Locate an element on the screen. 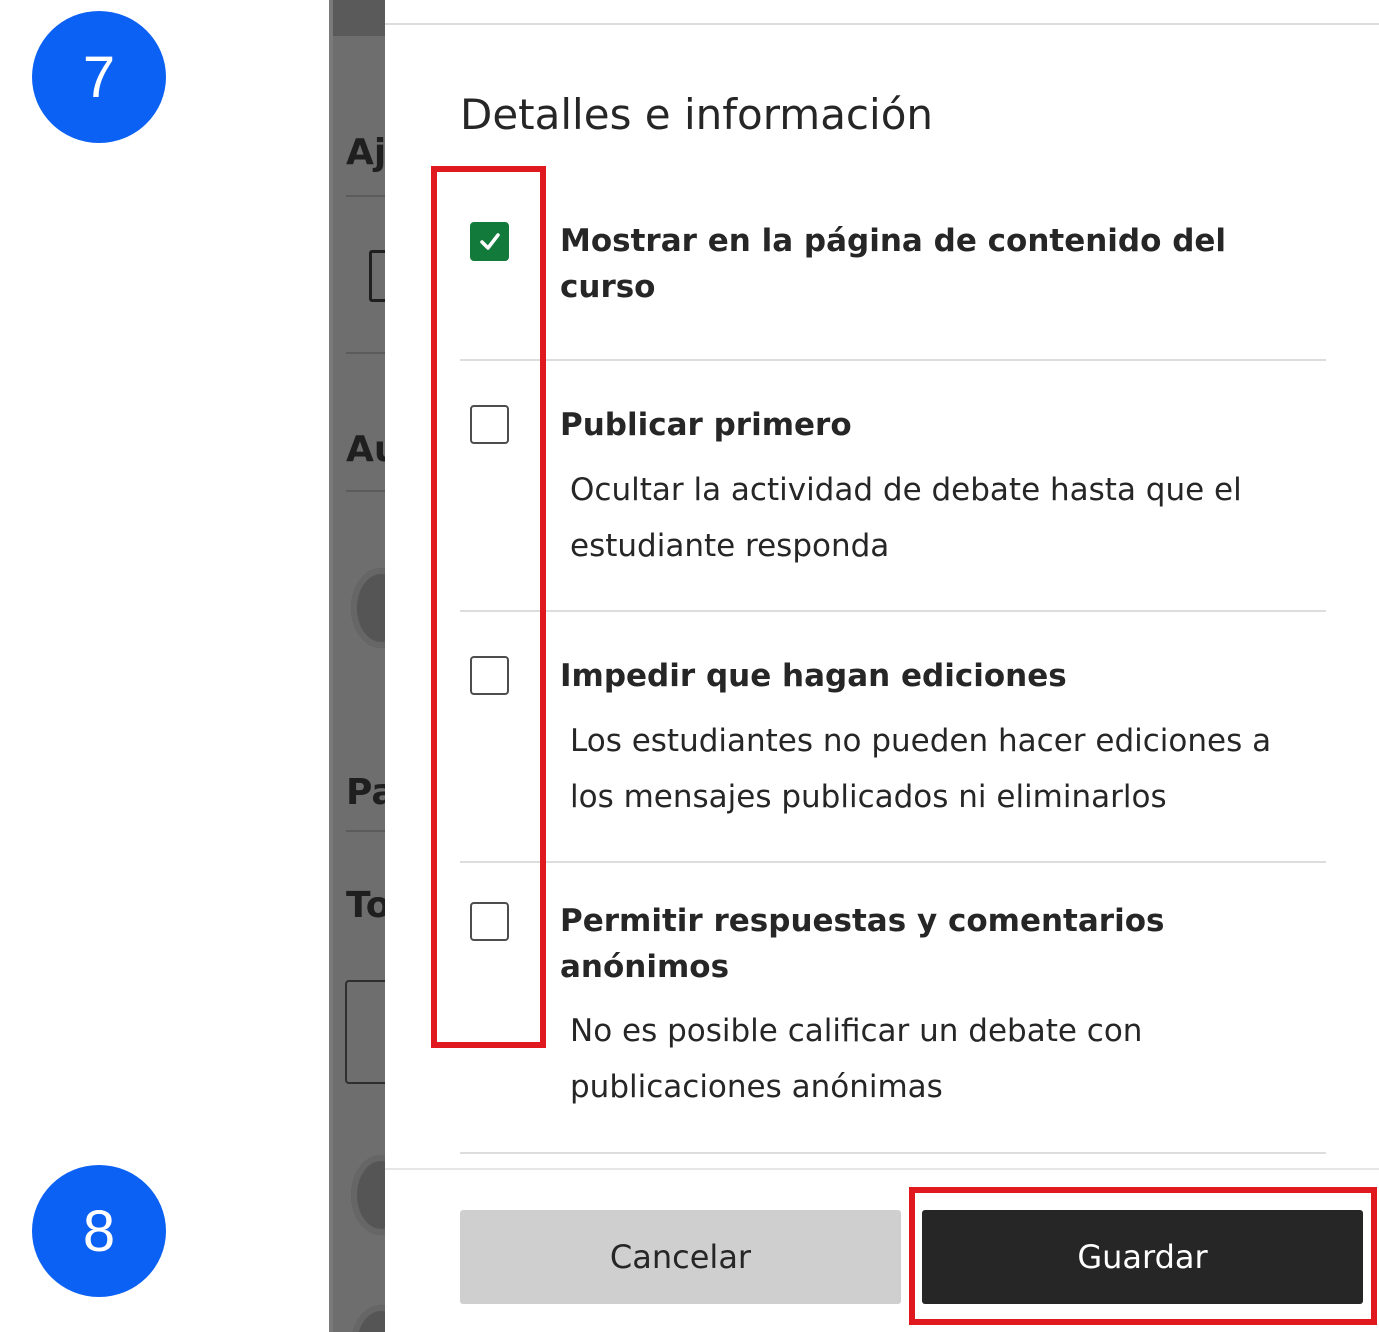 The width and height of the screenshot is (1379, 1332). option-label: Publicar primero is located at coordinates (706, 425).